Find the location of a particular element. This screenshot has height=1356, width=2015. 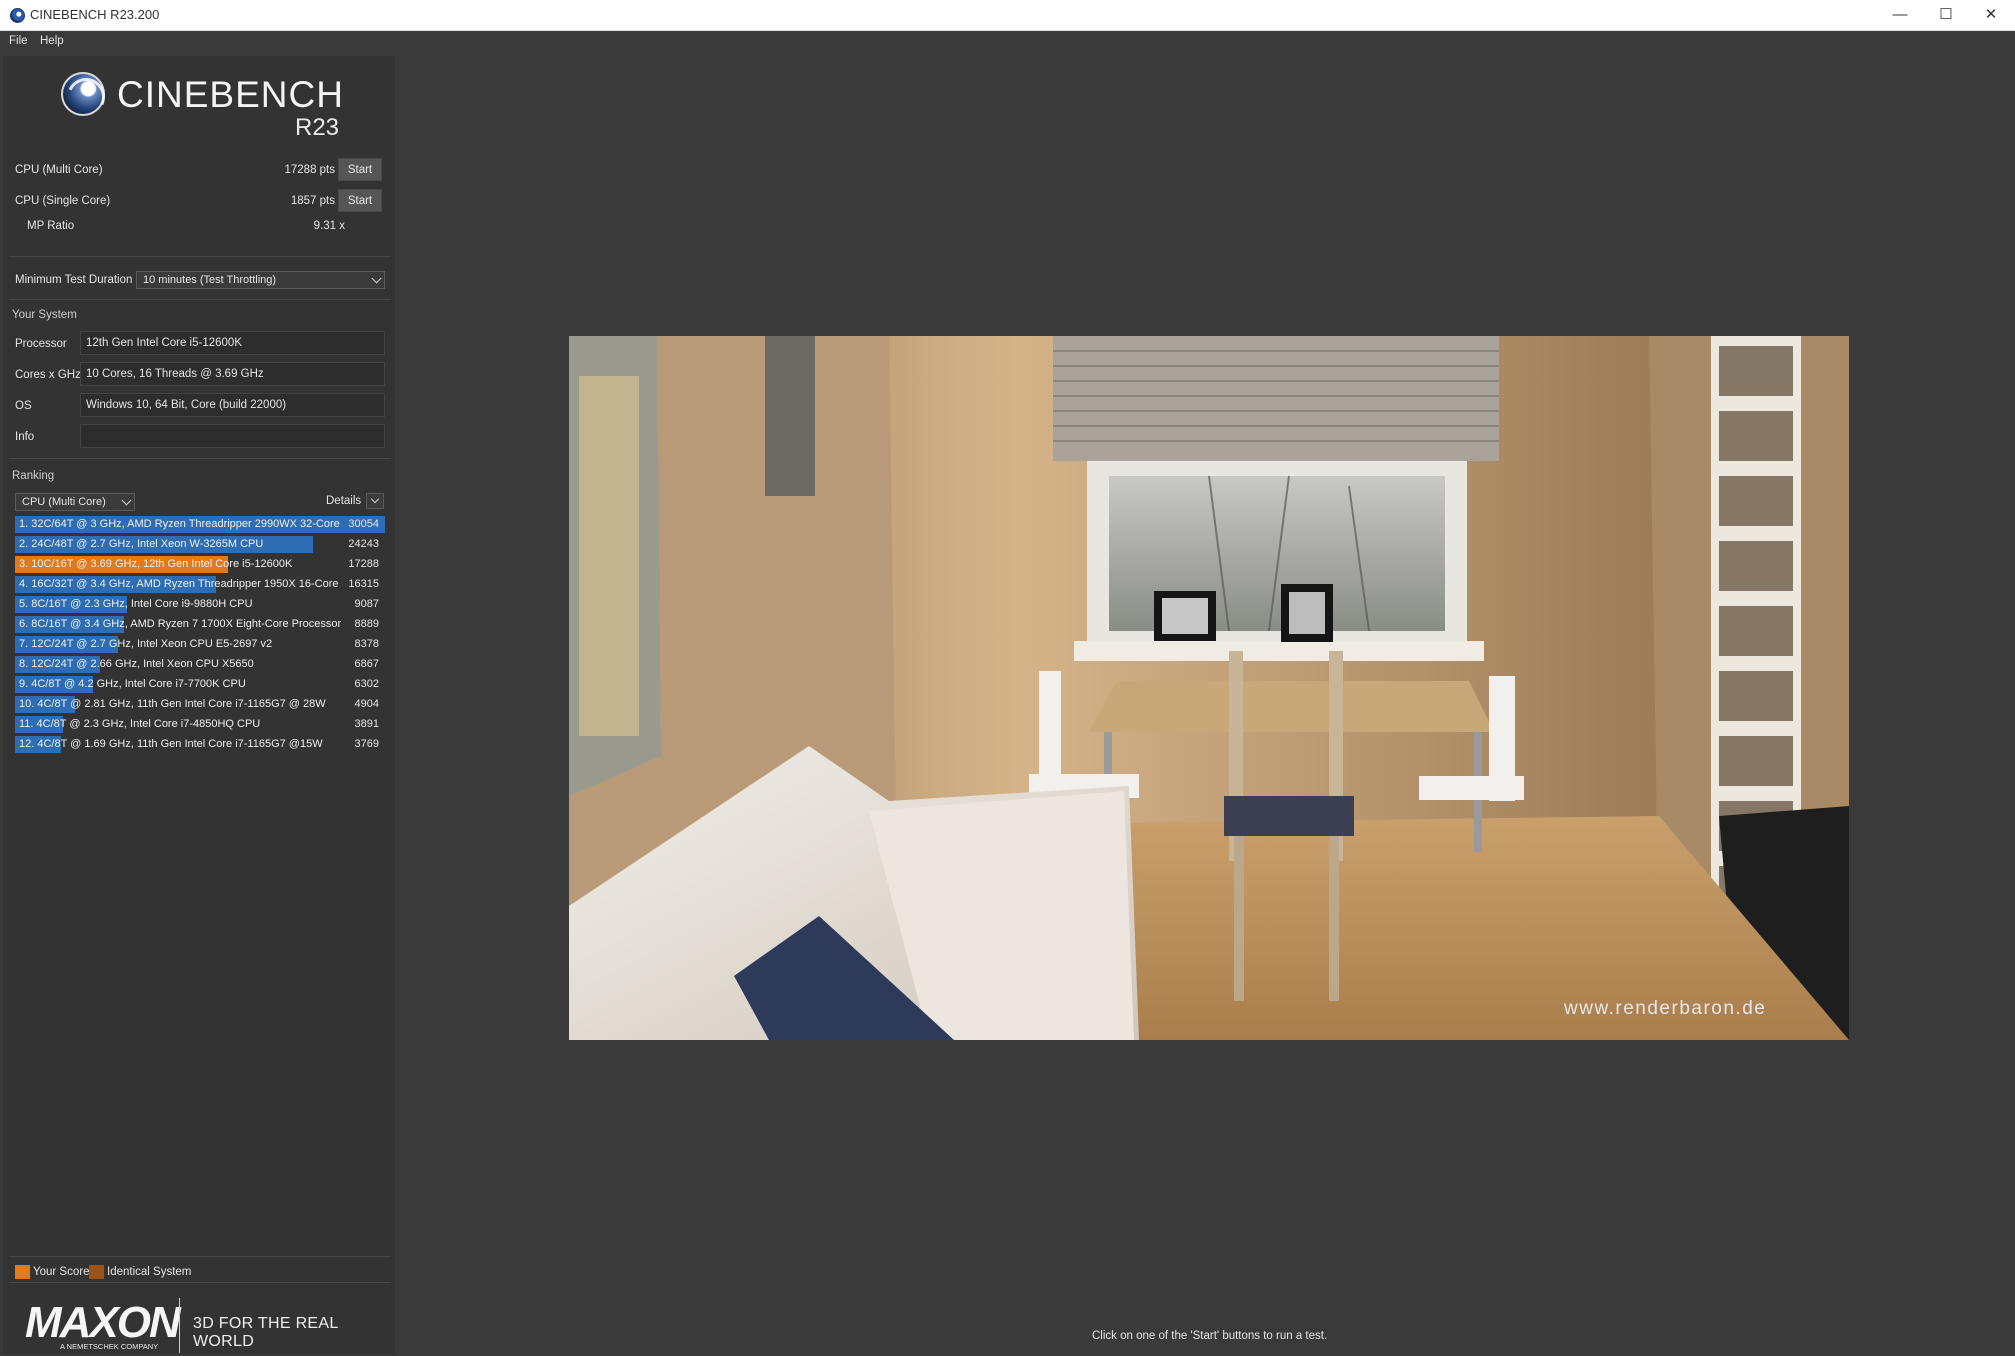

ranking-score: 3769 is located at coordinates (366, 744).